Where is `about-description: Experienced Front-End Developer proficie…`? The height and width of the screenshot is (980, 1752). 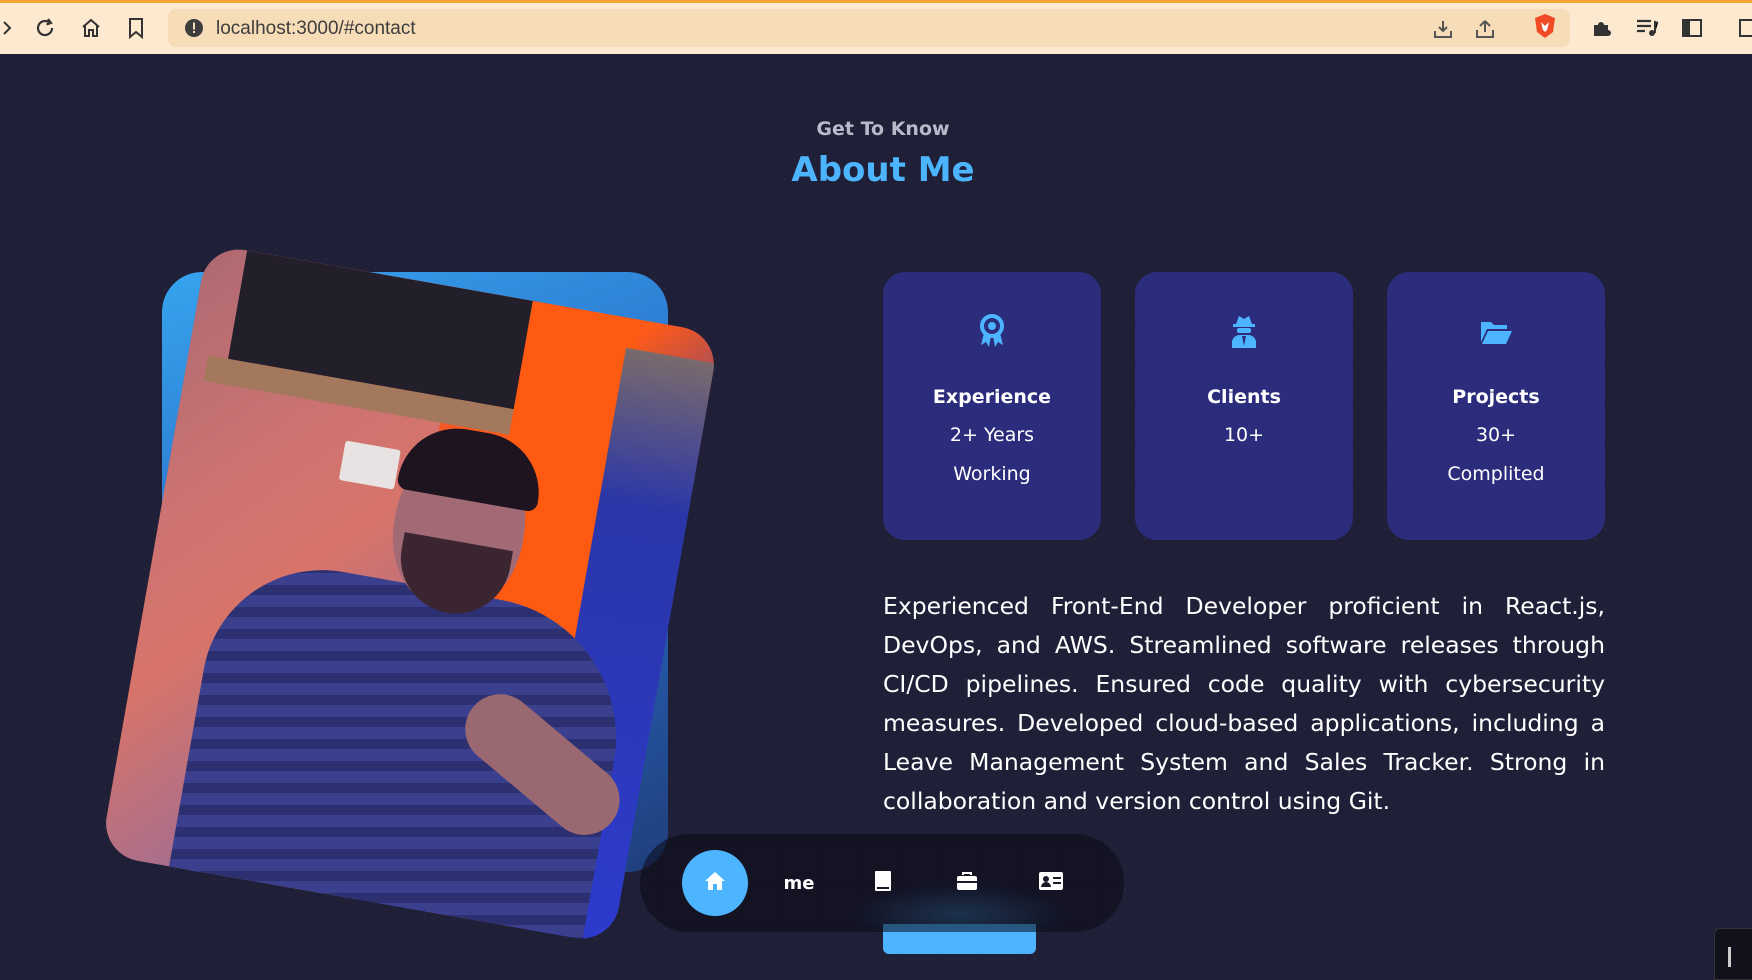
about-description: Experienced Front-End Developer proficie… is located at coordinates (1244, 703).